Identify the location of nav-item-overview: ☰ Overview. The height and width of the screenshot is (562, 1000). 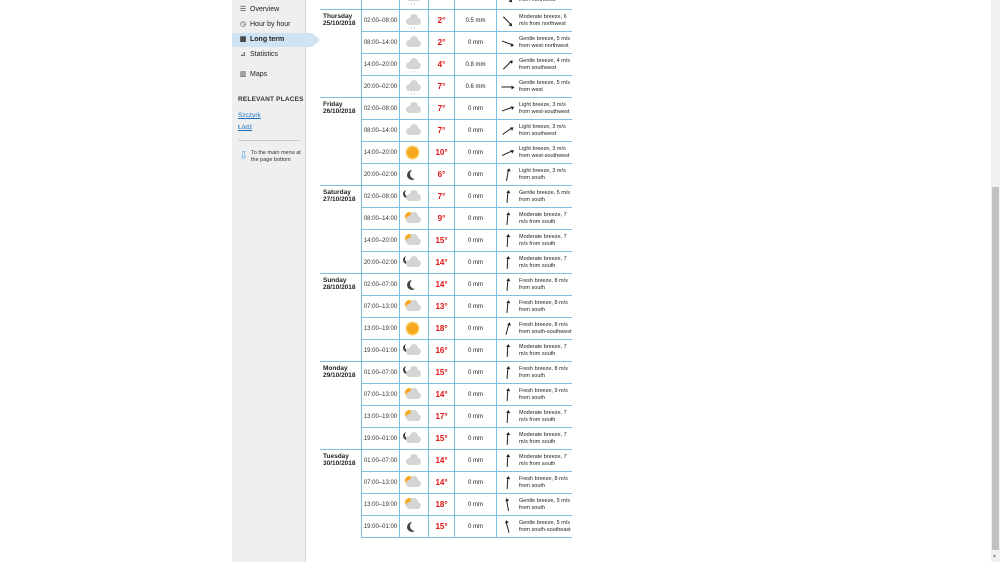
(268, 10).